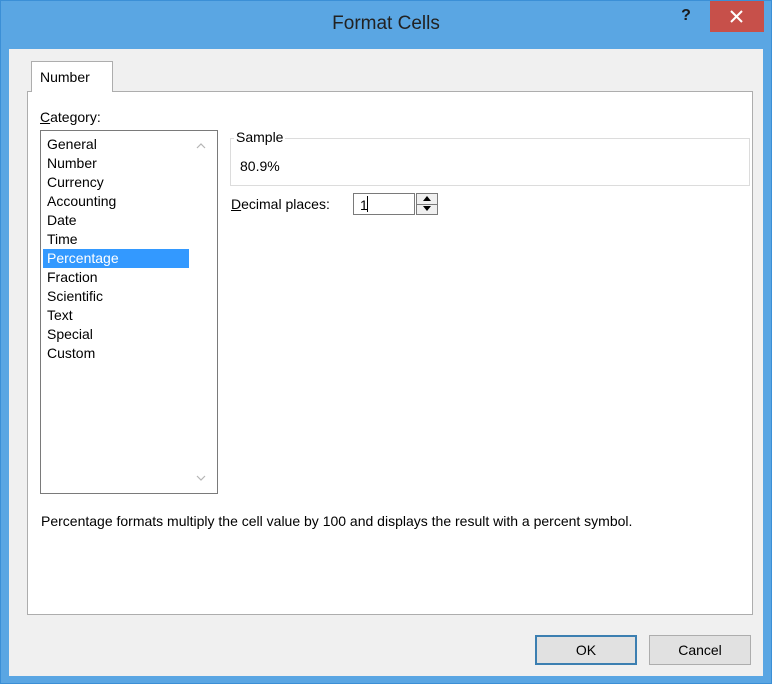  What do you see at coordinates (116, 163) in the screenshot?
I see `list-item: Number` at bounding box center [116, 163].